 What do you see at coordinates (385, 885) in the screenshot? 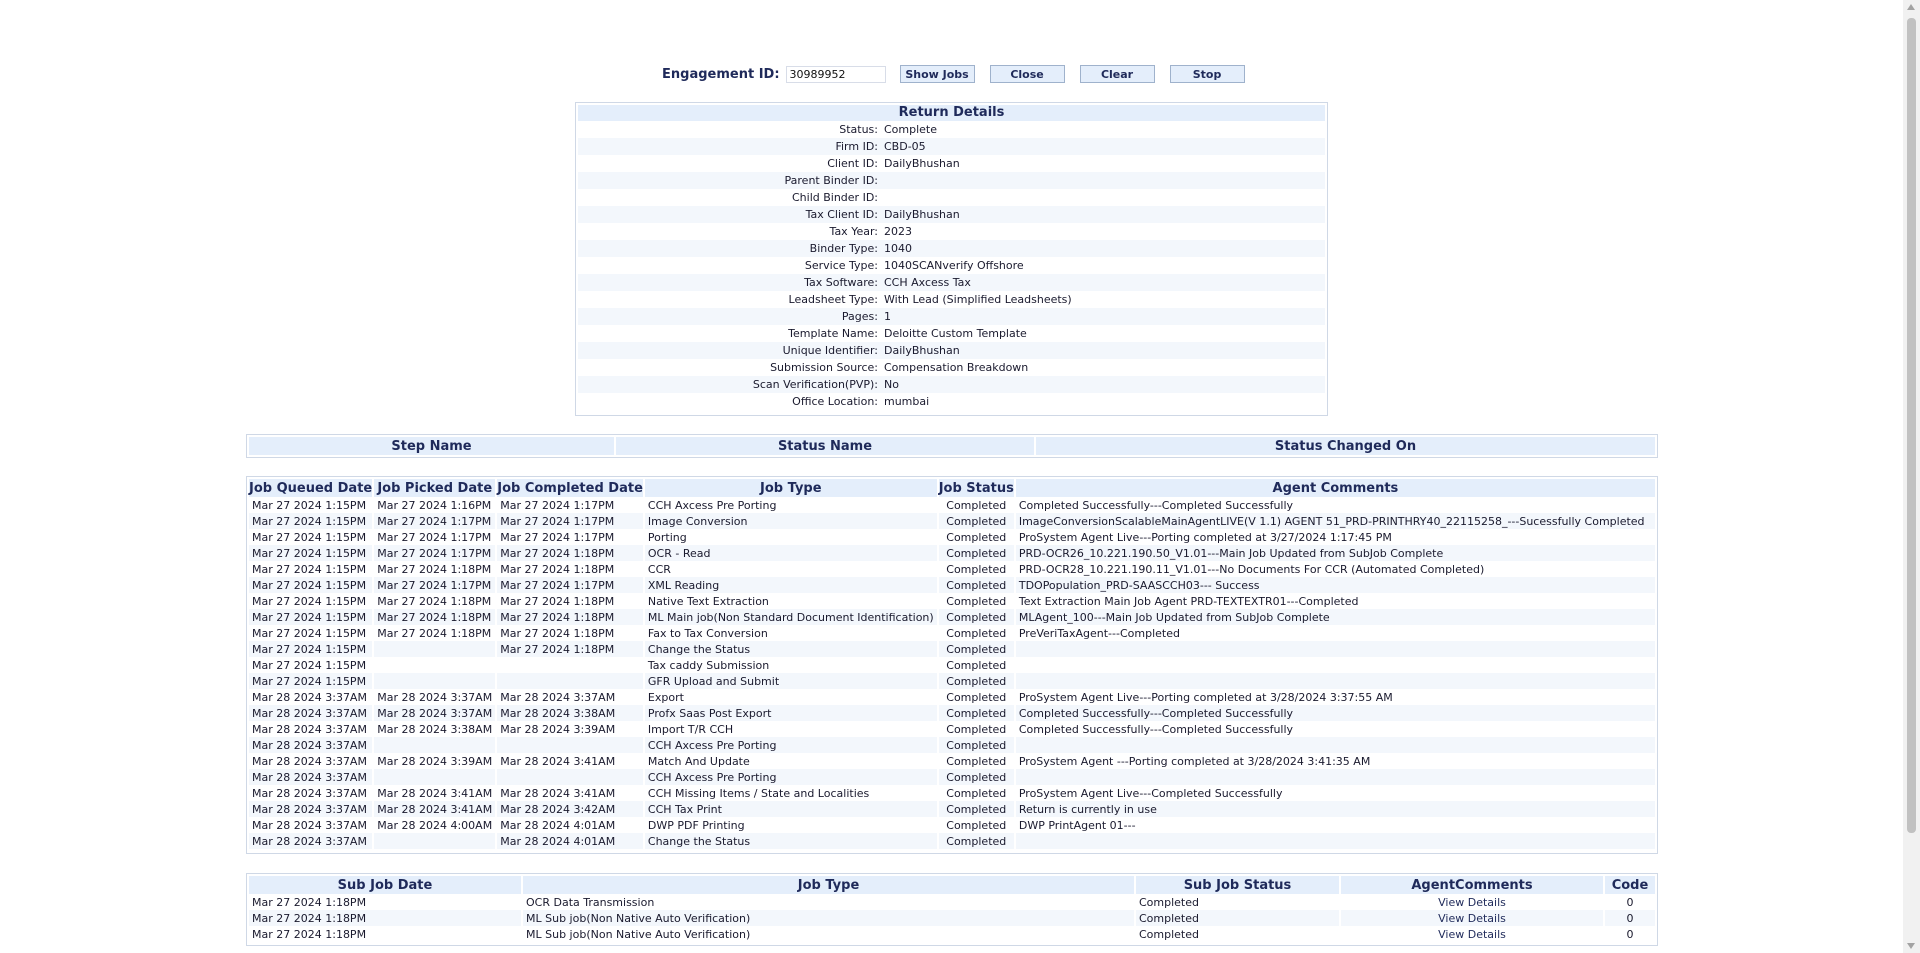
I see `sub-job-date-header: Sub Job Date` at bounding box center [385, 885].